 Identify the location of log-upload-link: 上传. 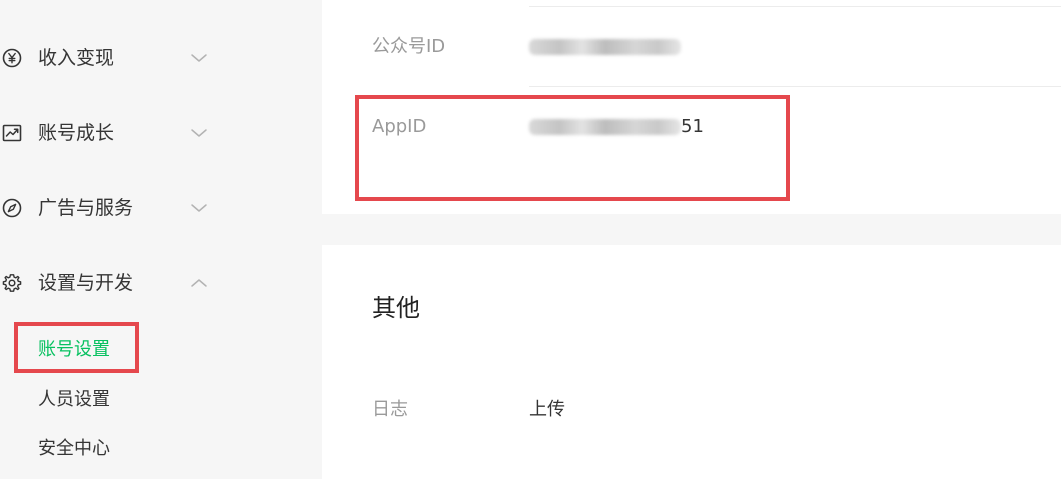
(547, 410).